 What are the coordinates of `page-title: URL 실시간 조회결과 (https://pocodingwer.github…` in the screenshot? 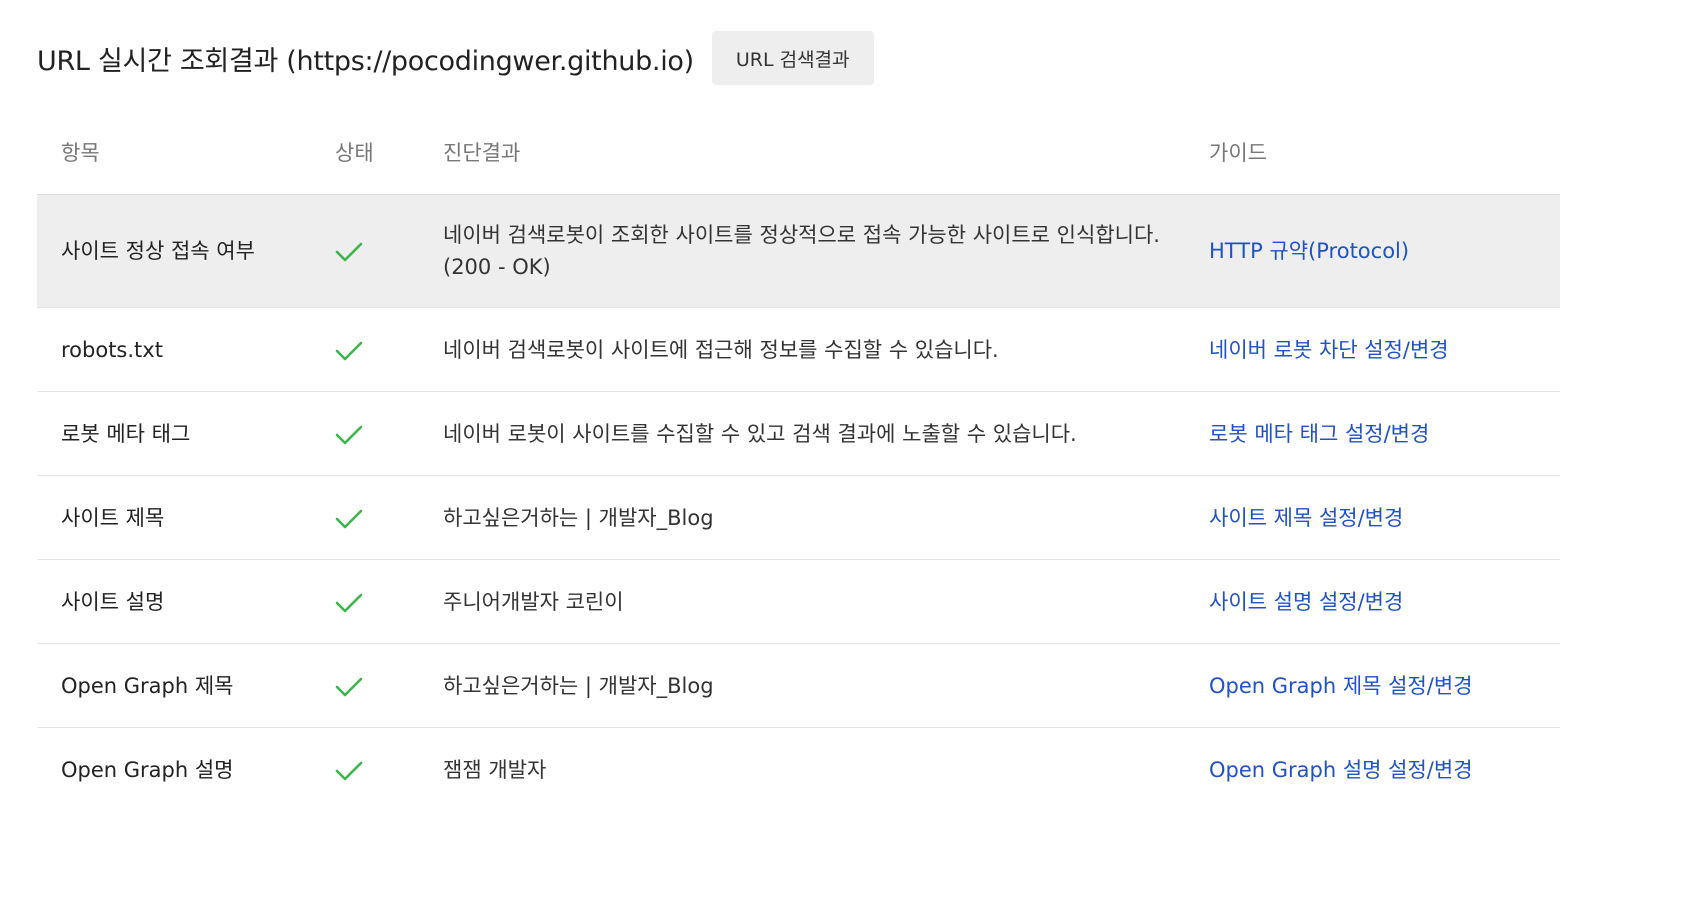 It's located at (365, 61).